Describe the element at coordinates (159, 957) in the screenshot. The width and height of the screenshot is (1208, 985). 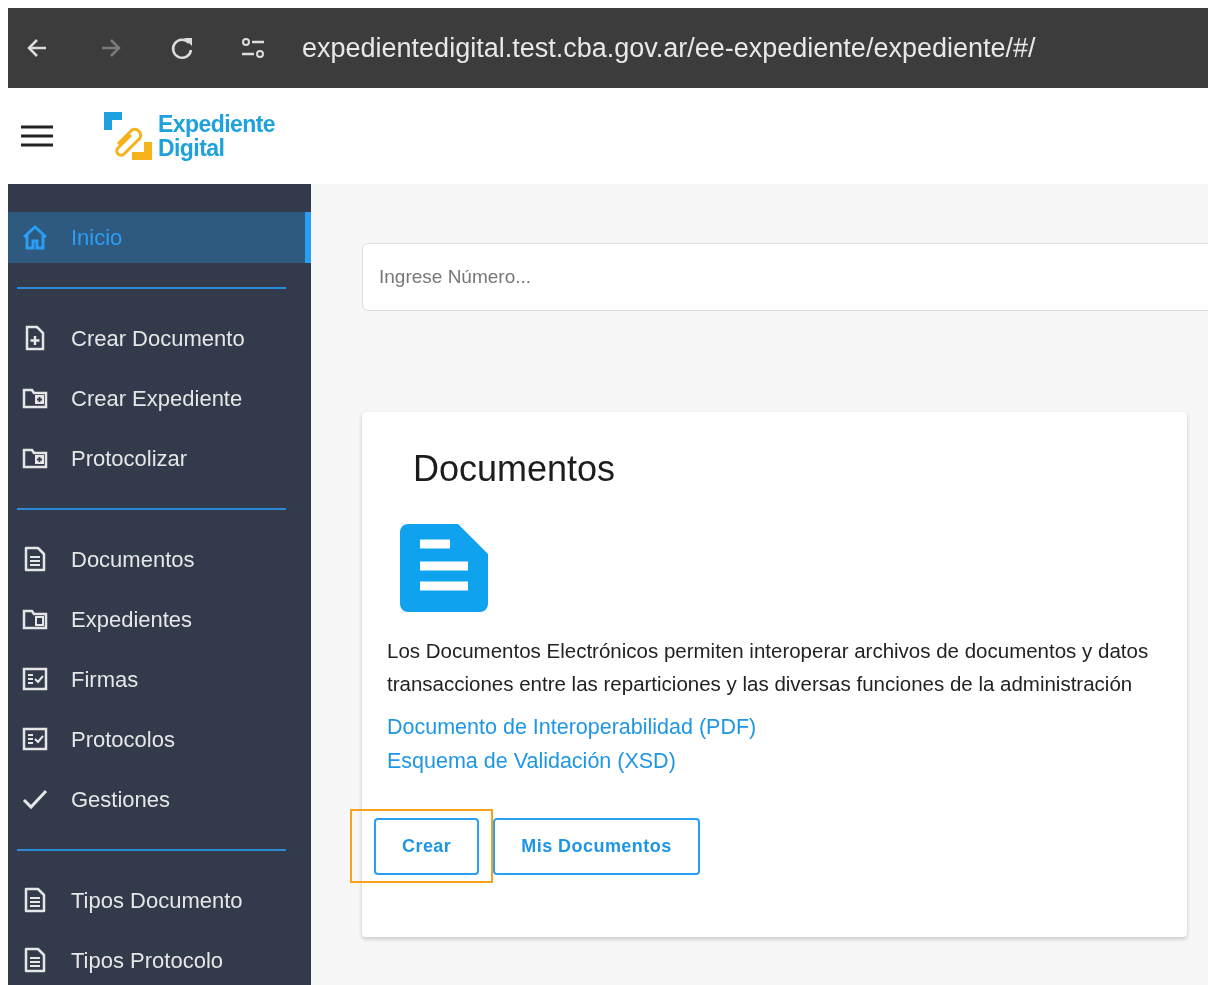
I see `sidebar-item: Tipos Protocolo` at that location.